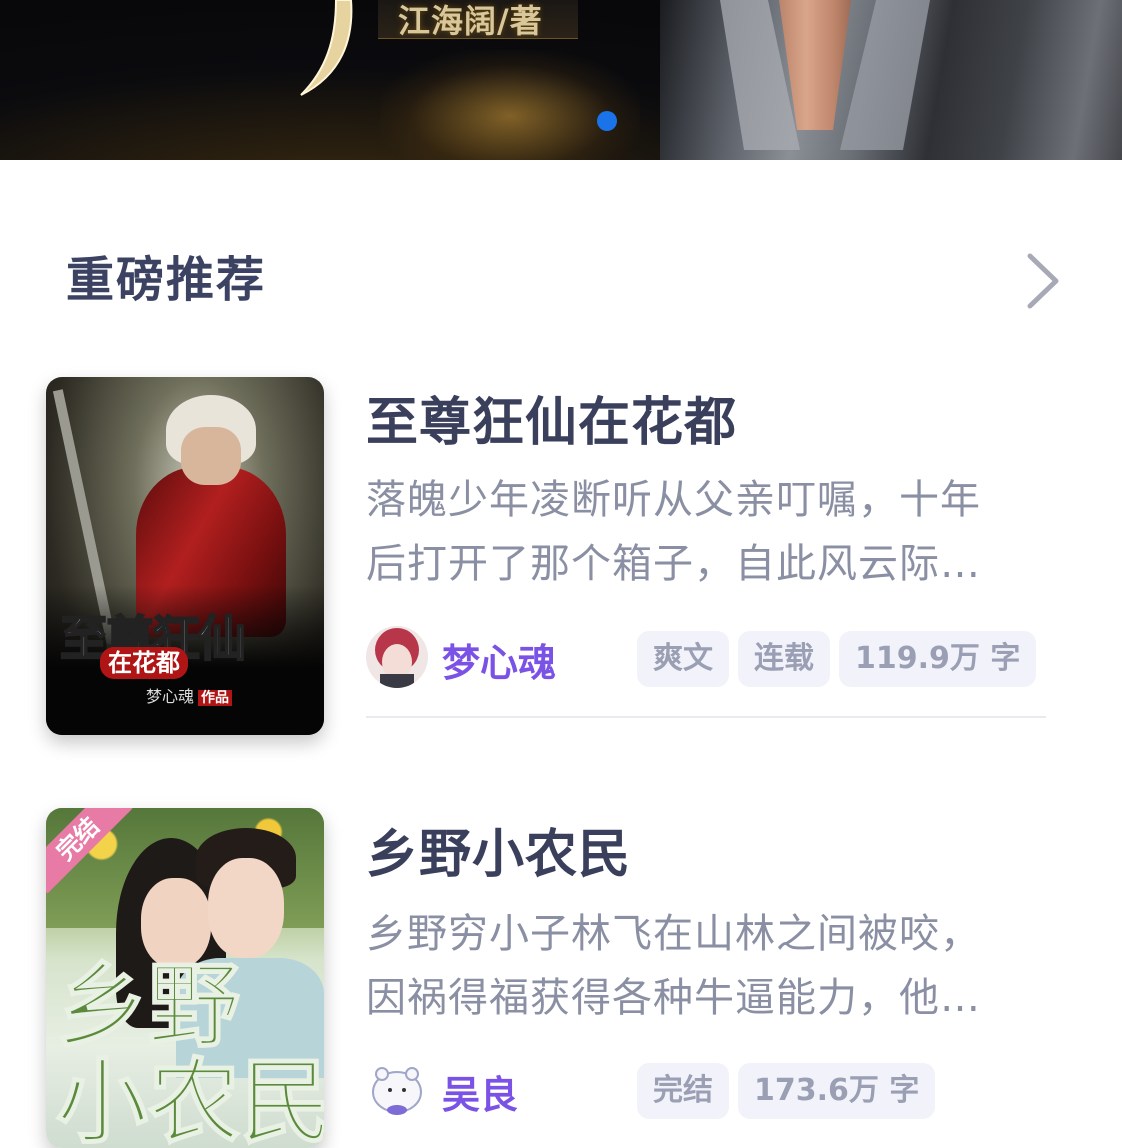  I want to click on cover-title-sub: 在花都, so click(144, 663).